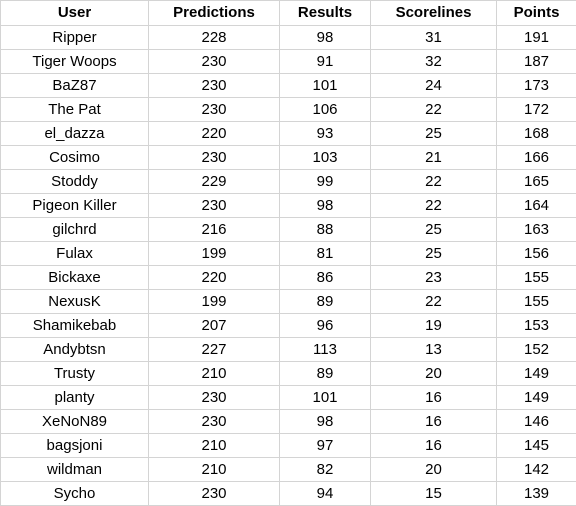  What do you see at coordinates (536, 446) in the screenshot?
I see `cell-points: 145` at bounding box center [536, 446].